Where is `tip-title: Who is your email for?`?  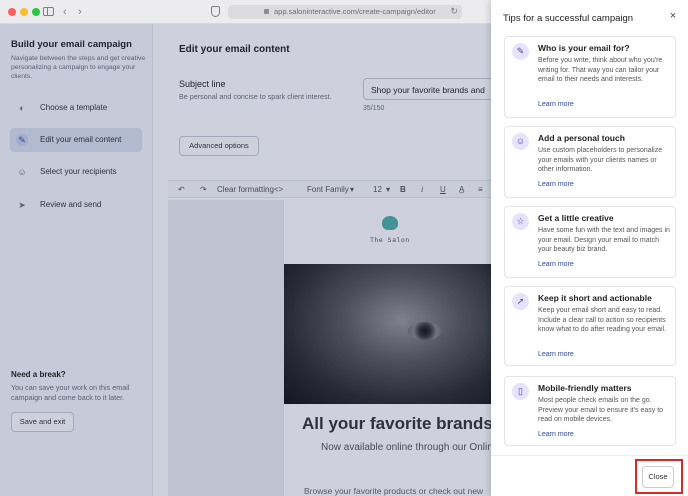
tip-title: Who is your email for? is located at coordinates (584, 48).